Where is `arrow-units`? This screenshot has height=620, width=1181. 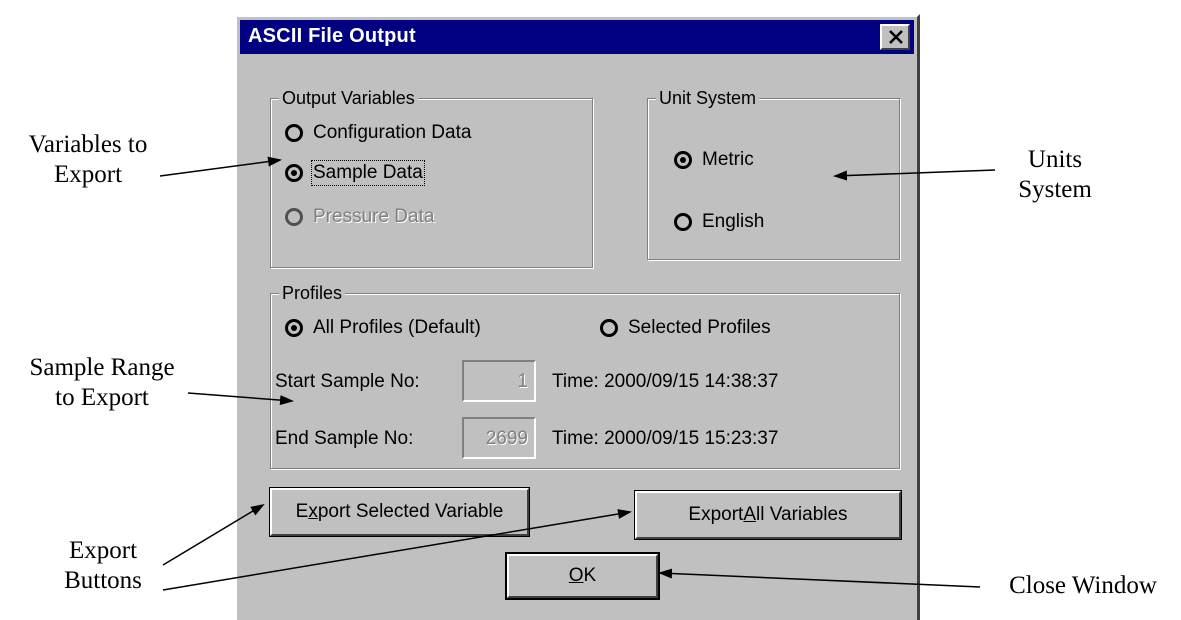 arrow-units is located at coordinates (914, 175).